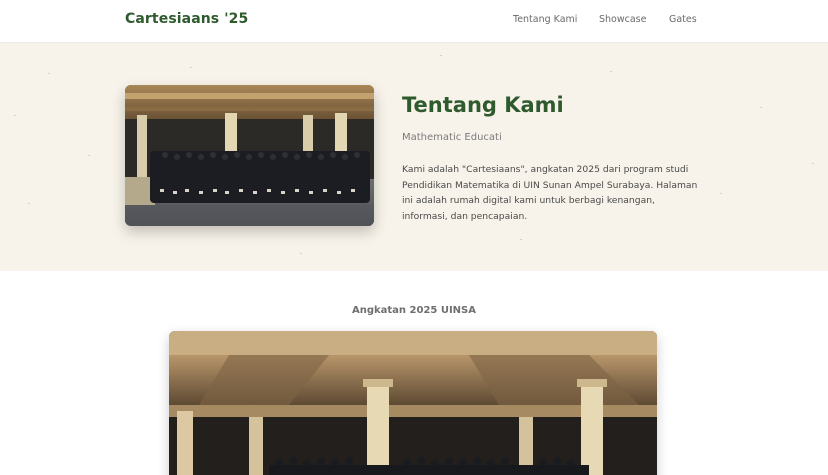 Image resolution: width=828 pixels, height=475 pixels. I want to click on gallery-heading: Angkatan 2025 UINSA, so click(413, 310).